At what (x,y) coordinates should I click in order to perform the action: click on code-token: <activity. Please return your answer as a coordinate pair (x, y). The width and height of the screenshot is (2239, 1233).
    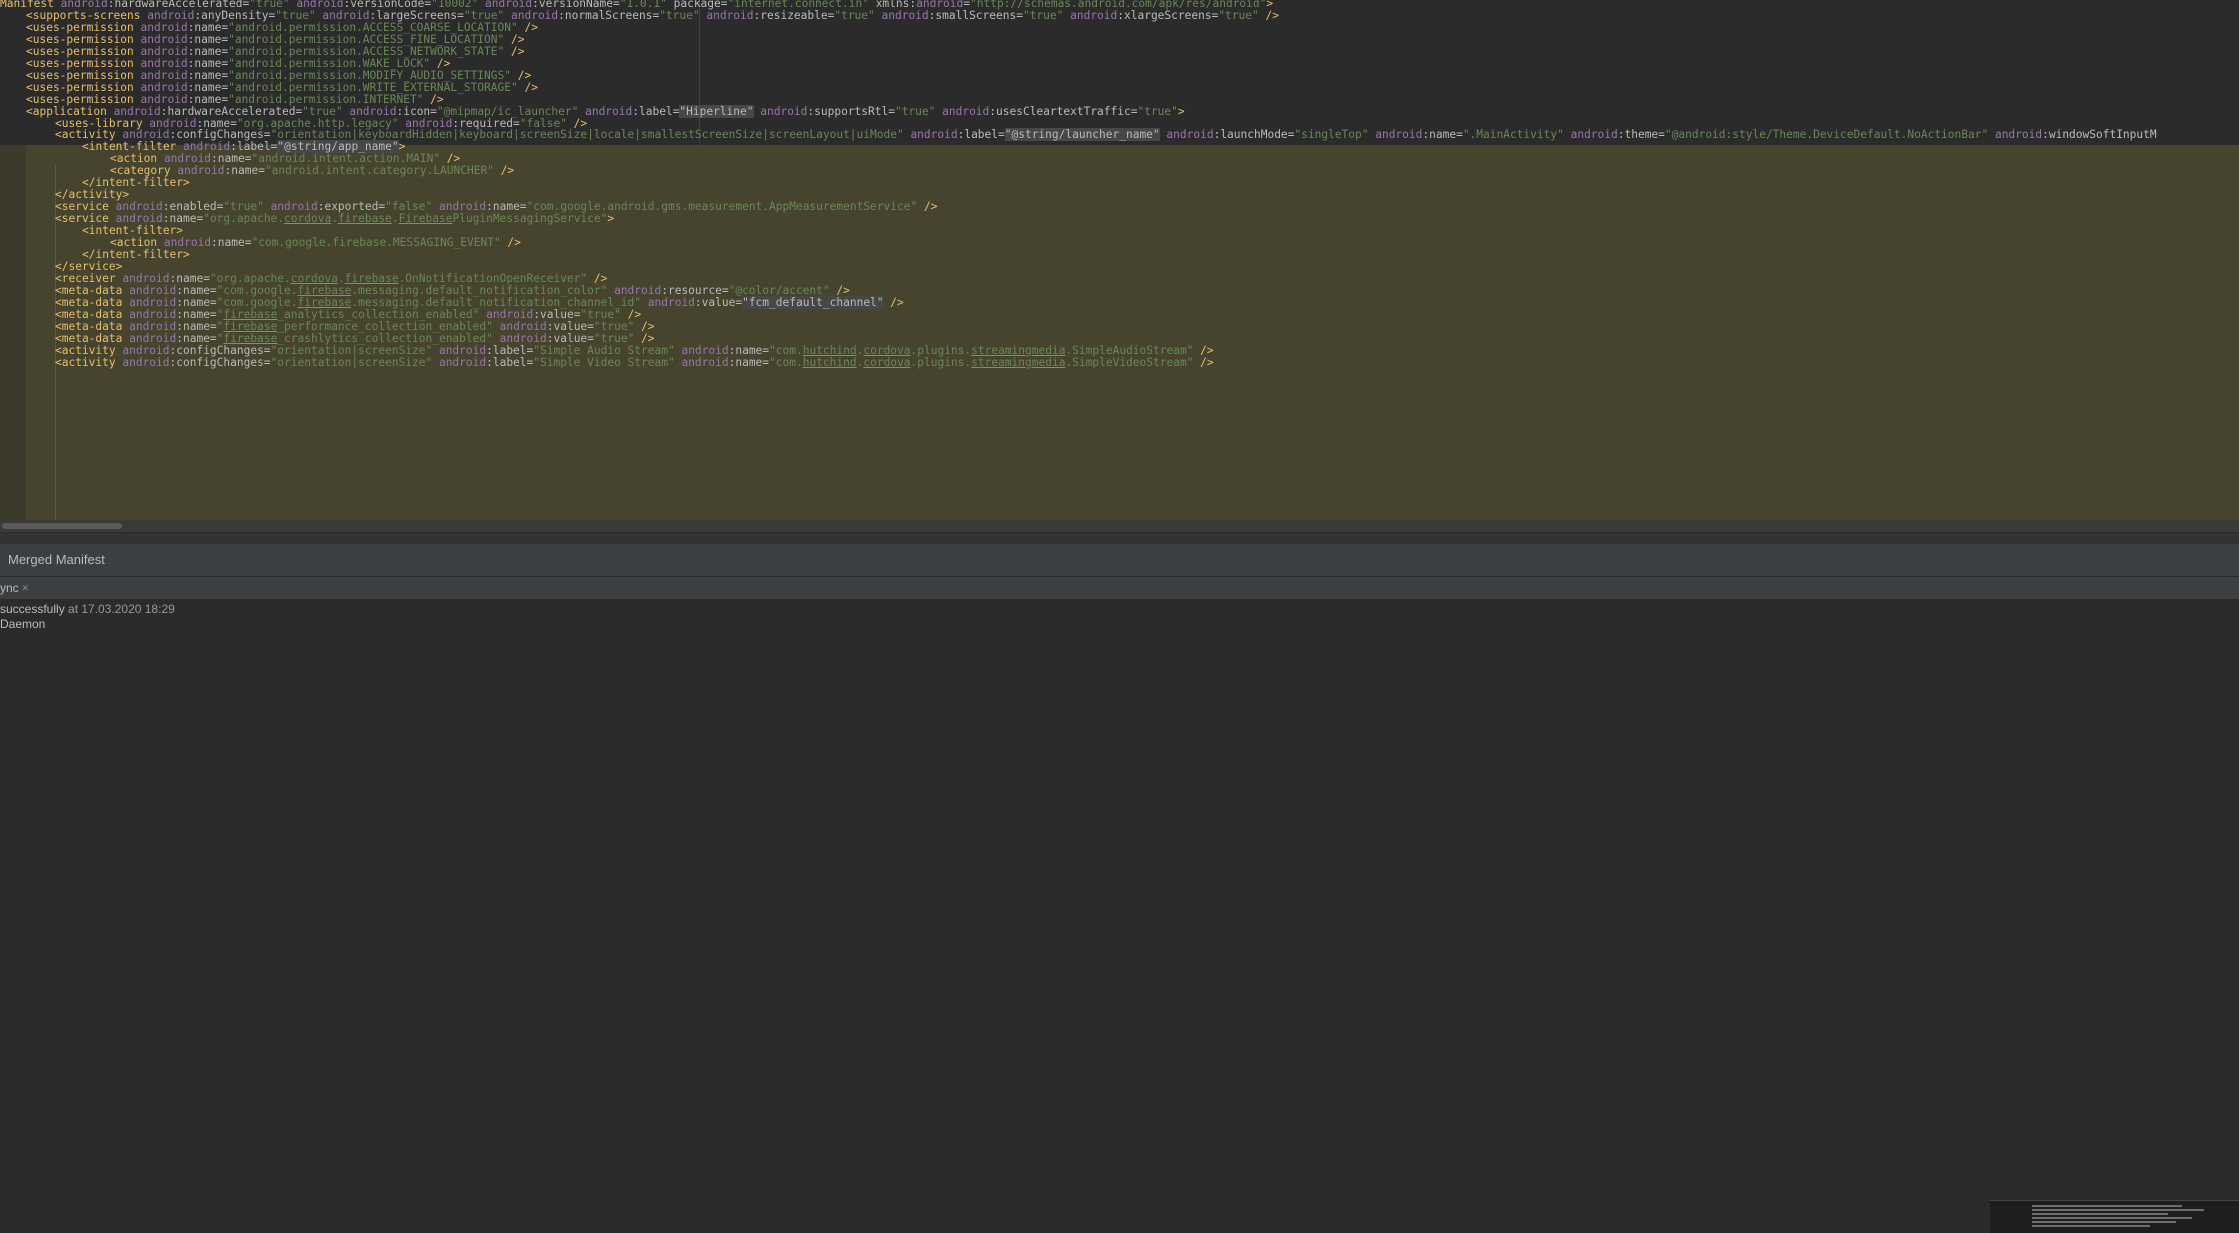
    Looking at the image, I should click on (89, 362).